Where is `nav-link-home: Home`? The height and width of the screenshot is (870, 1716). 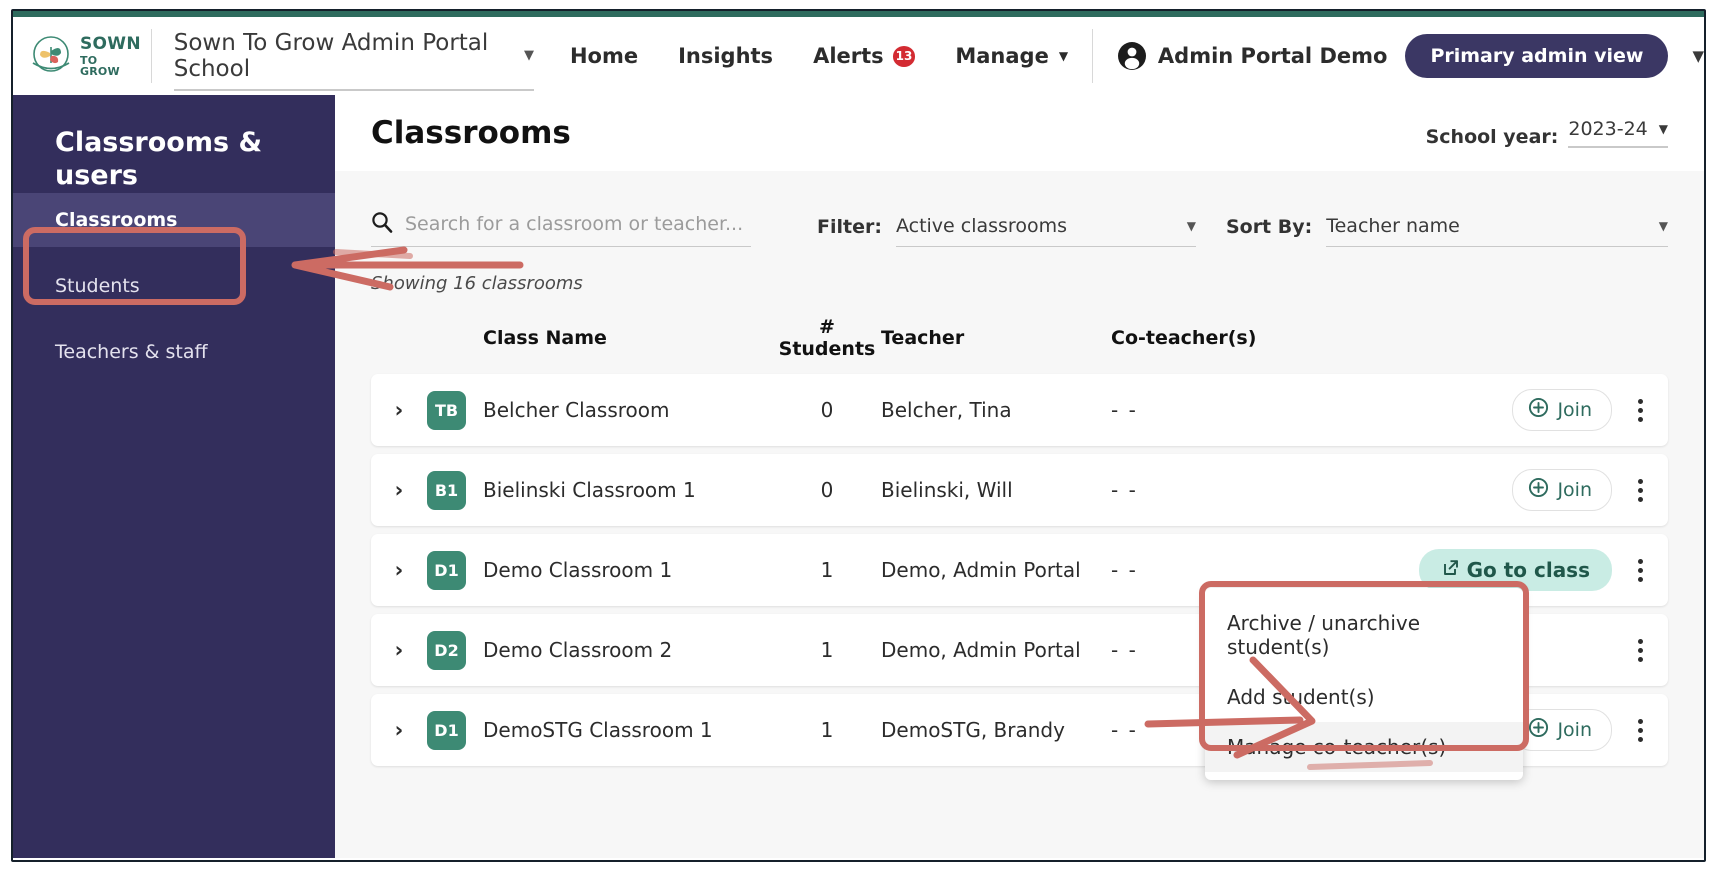
nav-link-home: Home is located at coordinates (604, 56).